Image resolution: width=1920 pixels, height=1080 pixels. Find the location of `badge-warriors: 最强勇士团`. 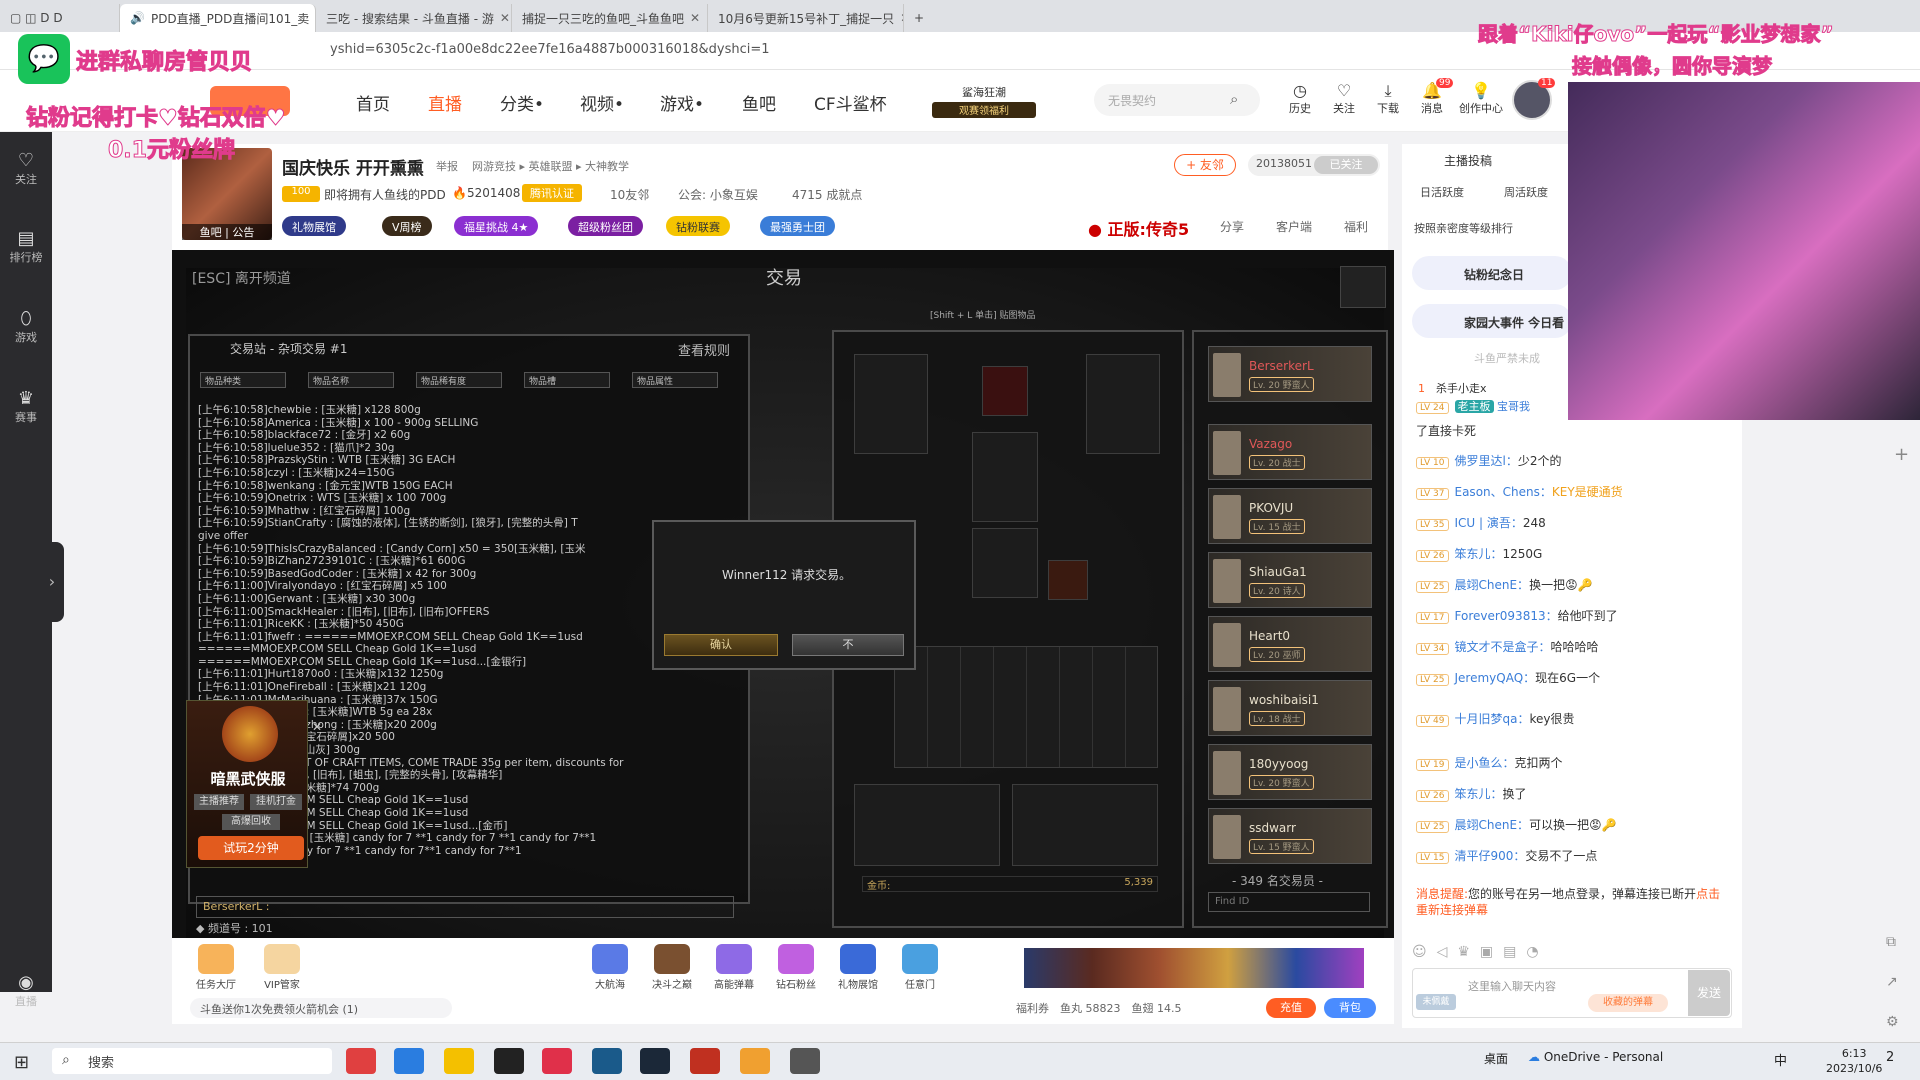

badge-warriors: 最强勇士团 is located at coordinates (797, 226).